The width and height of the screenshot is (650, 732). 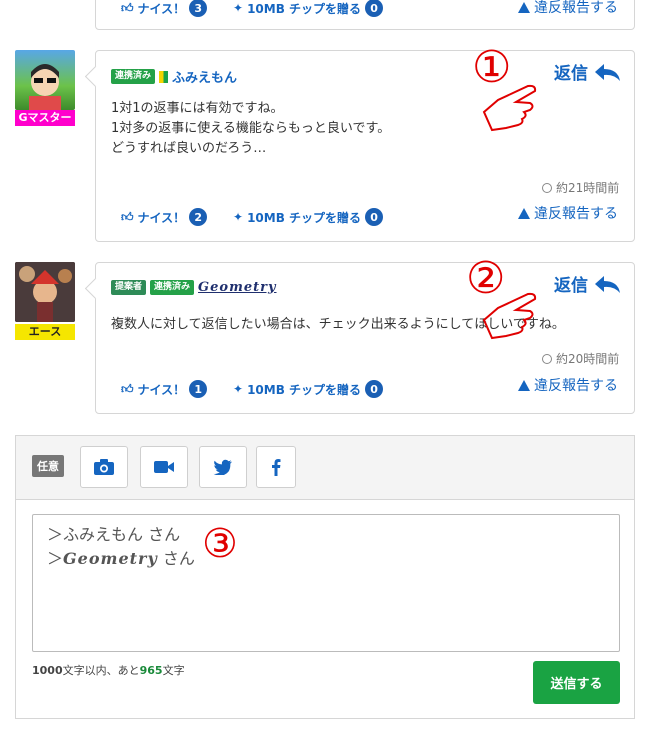 What do you see at coordinates (576, 682) in the screenshot?
I see `send-button: 送信する` at bounding box center [576, 682].